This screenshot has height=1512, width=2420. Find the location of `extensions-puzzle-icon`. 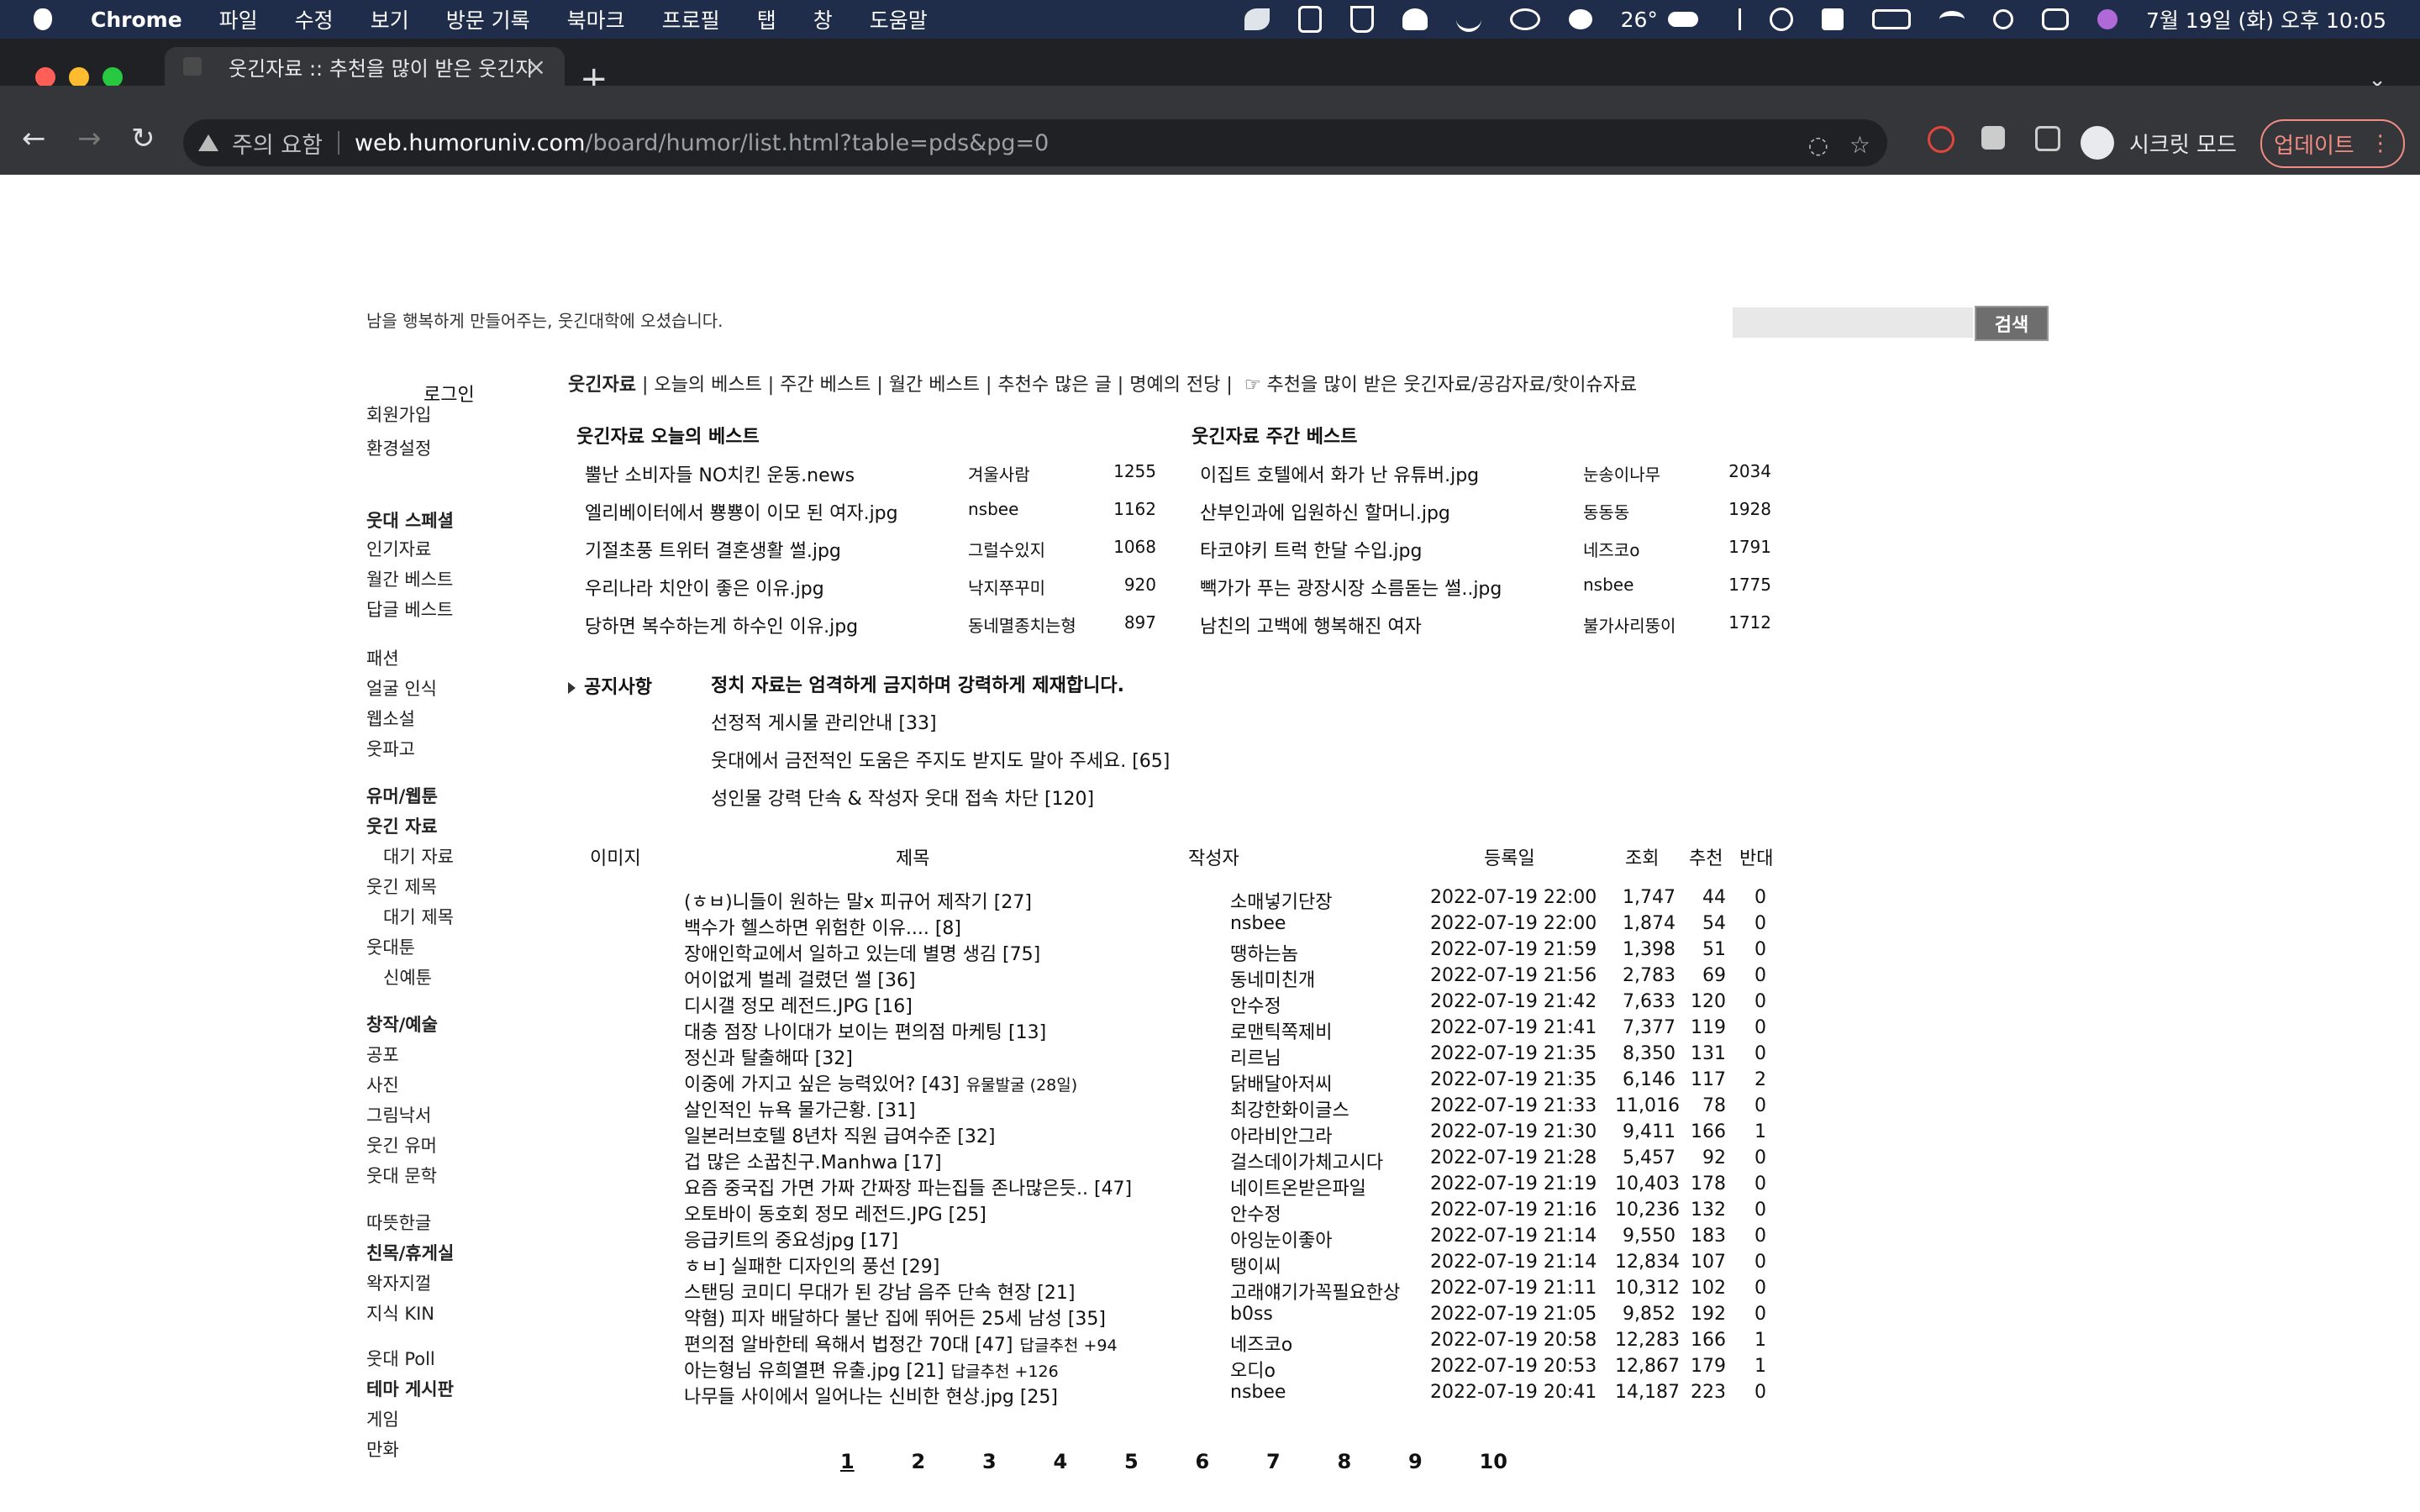

extensions-puzzle-icon is located at coordinates (1993, 138).